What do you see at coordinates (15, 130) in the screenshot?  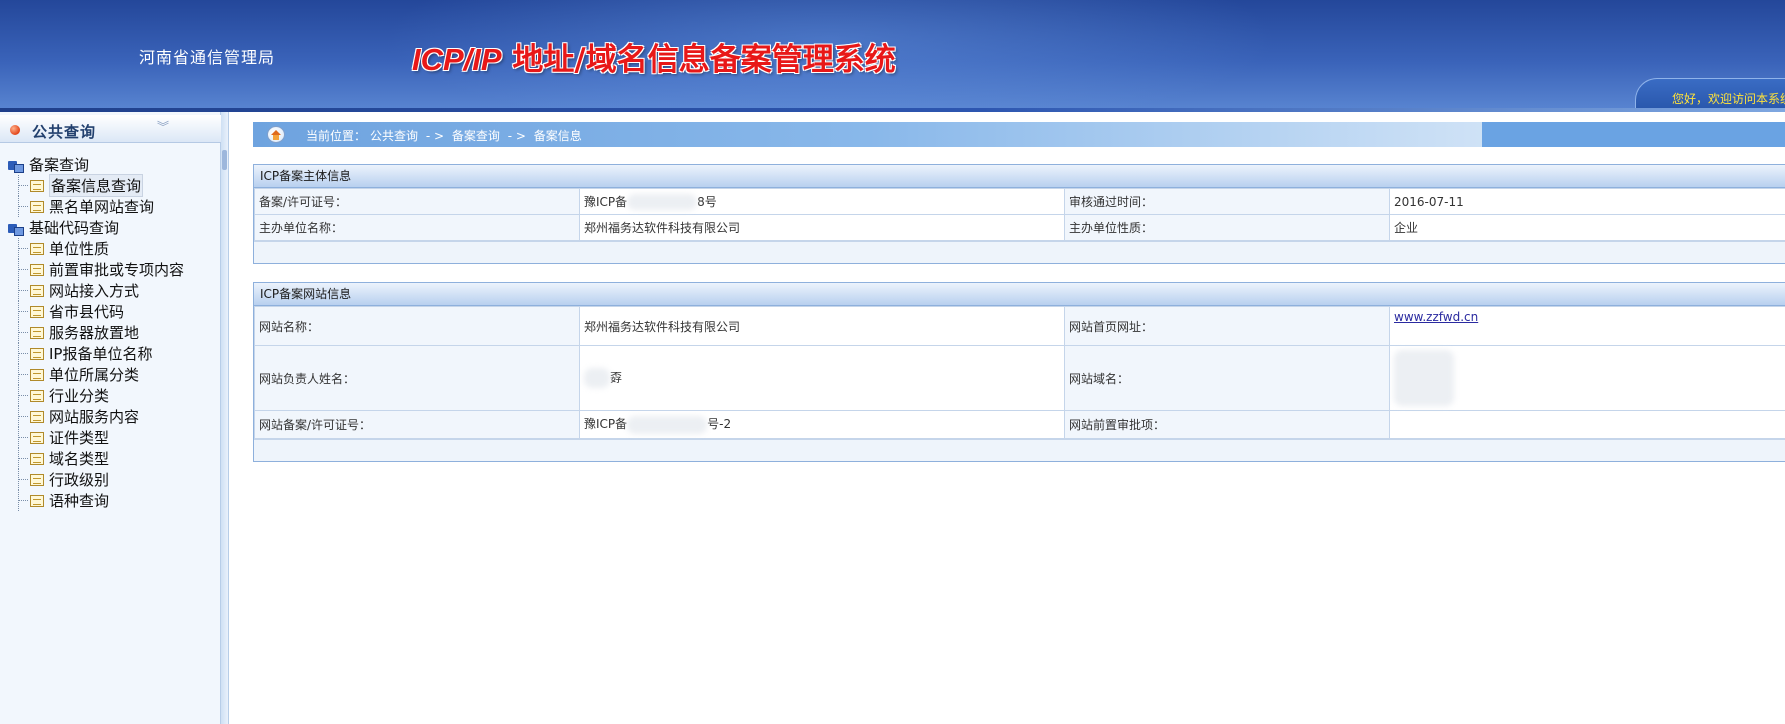 I see `status-dot-icon` at bounding box center [15, 130].